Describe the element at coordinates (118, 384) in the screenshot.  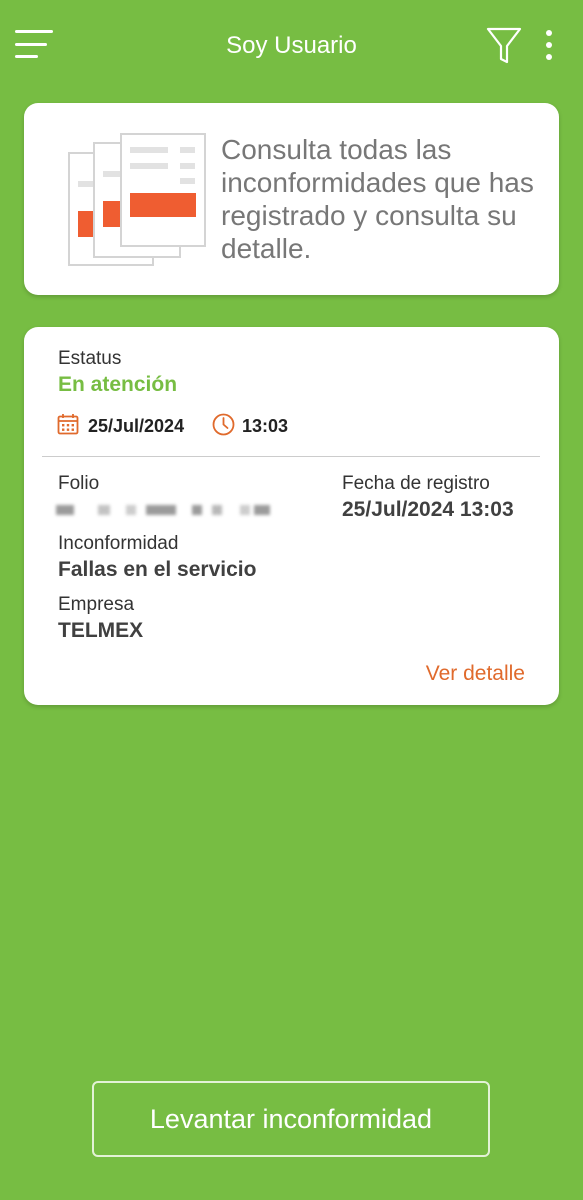
I see `status-value: En atención` at that location.